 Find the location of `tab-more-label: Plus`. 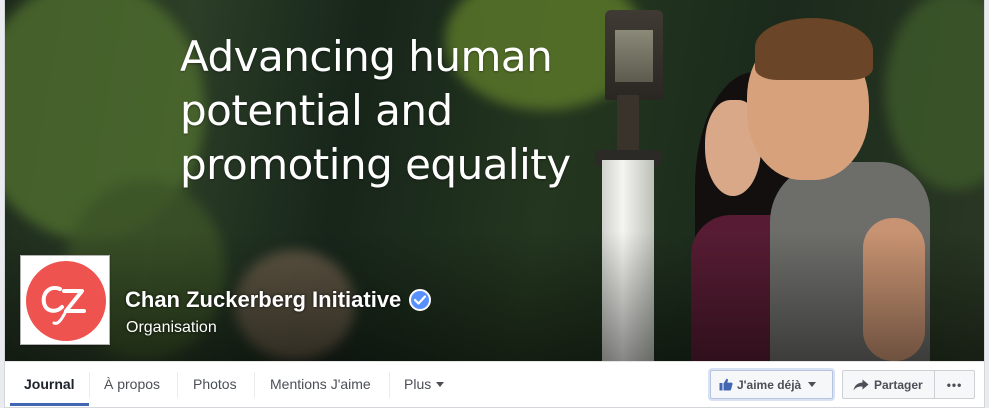

tab-more-label: Plus is located at coordinates (418, 384).